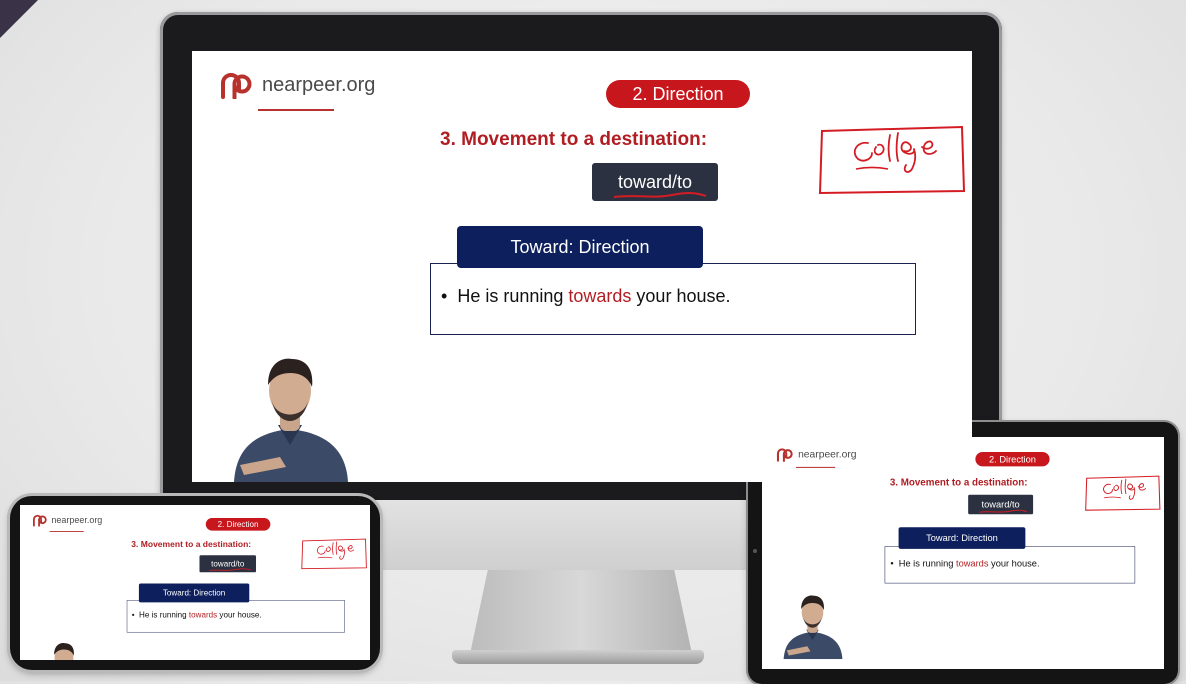 This screenshot has width=1186, height=684. I want to click on monitor-stand-base, so click(578, 657).